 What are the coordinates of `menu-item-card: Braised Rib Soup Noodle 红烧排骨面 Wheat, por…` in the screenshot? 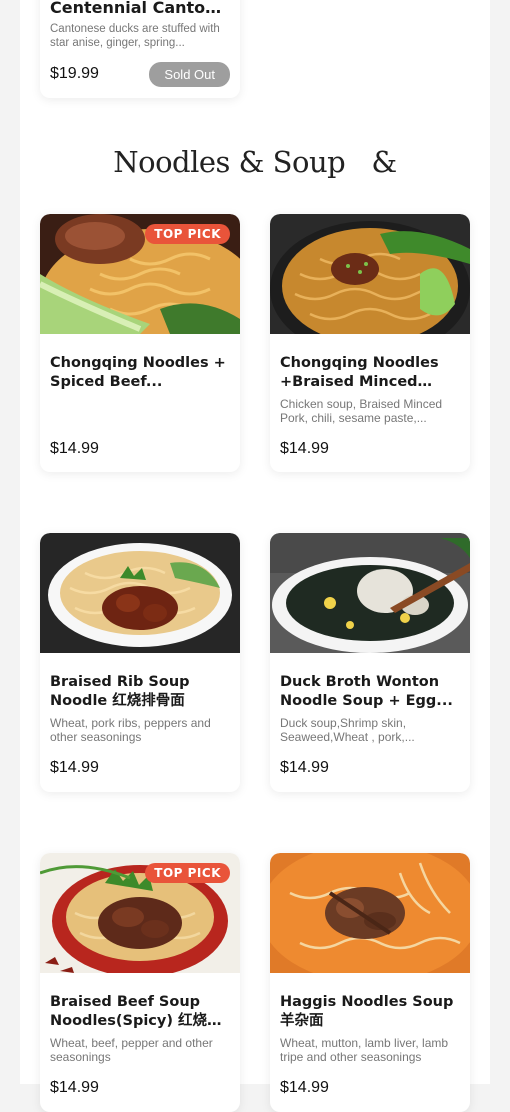 It's located at (140, 662).